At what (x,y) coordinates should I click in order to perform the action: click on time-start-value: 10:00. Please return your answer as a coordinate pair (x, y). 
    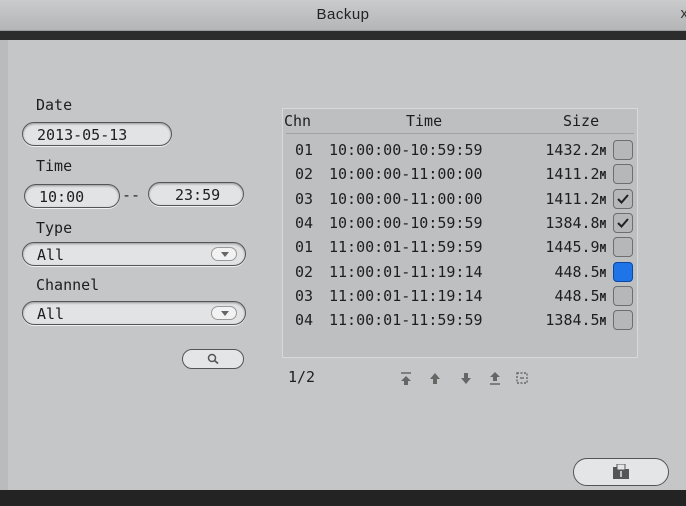
    Looking at the image, I should click on (62, 197).